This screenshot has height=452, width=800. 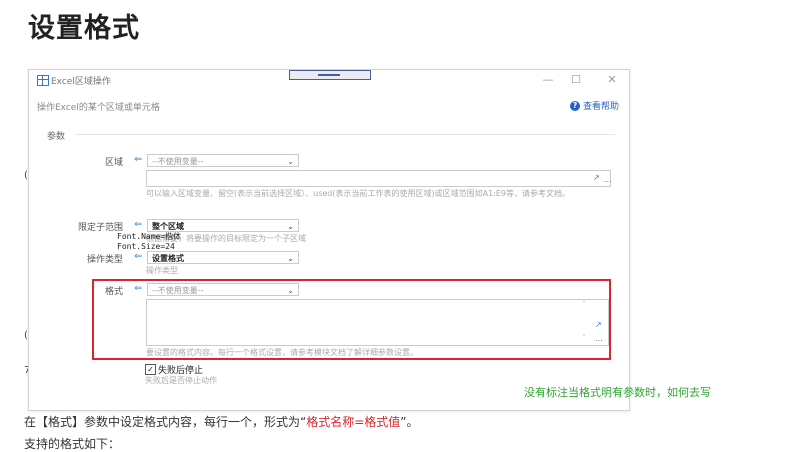 What do you see at coordinates (617, 392) in the screenshot?
I see `annotation-note: 没有标注当格式明有参数时，如何去写` at bounding box center [617, 392].